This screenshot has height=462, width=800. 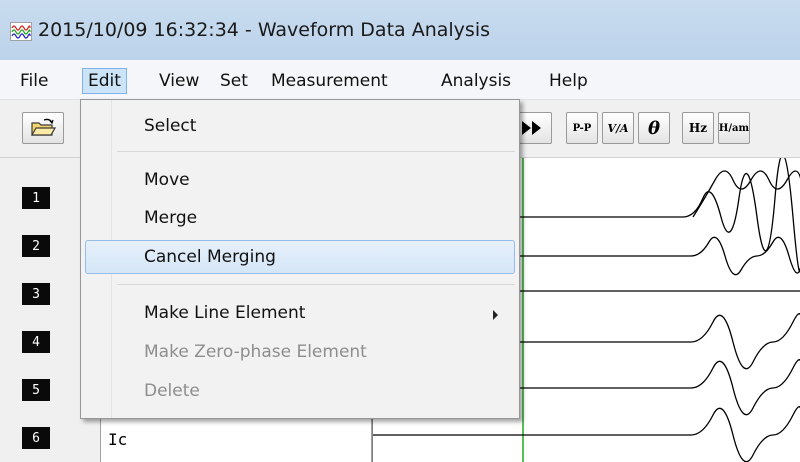 What do you see at coordinates (36, 342) in the screenshot?
I see `channel-number-4: 4` at bounding box center [36, 342].